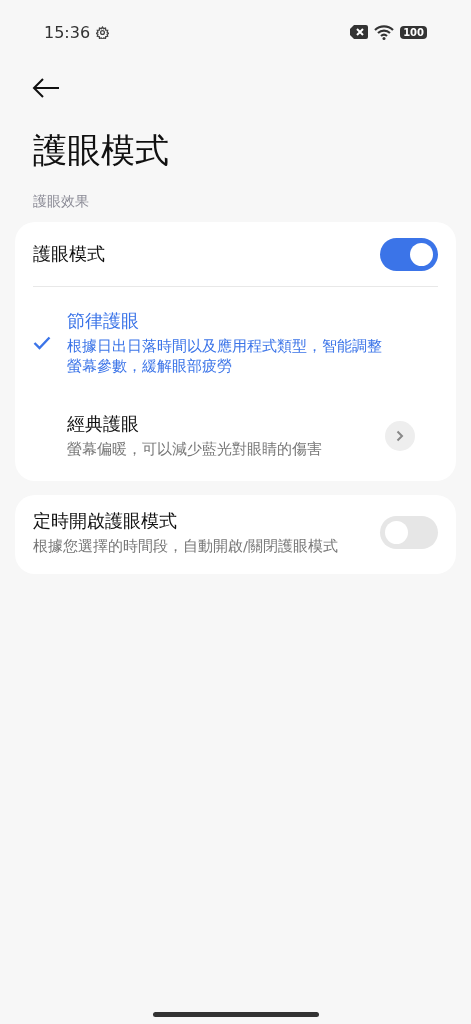 The image size is (471, 1024). I want to click on setting-label: 定時開啟護眼模式, so click(105, 521).